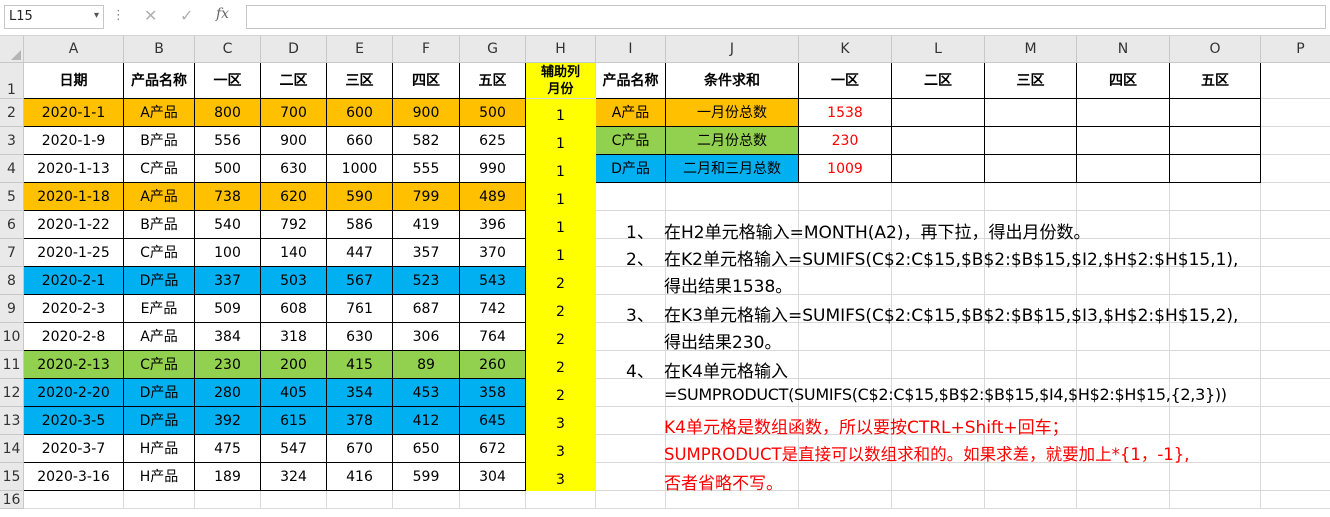 This screenshot has height=517, width=1330. I want to click on summary-value: 1538, so click(845, 113).